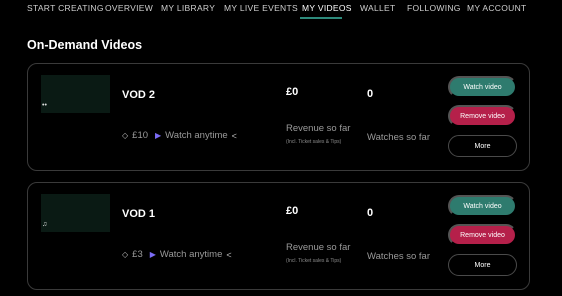 Image resolution: width=562 pixels, height=296 pixels. What do you see at coordinates (85, 45) in the screenshot?
I see `page-title: On-Demand Videos` at bounding box center [85, 45].